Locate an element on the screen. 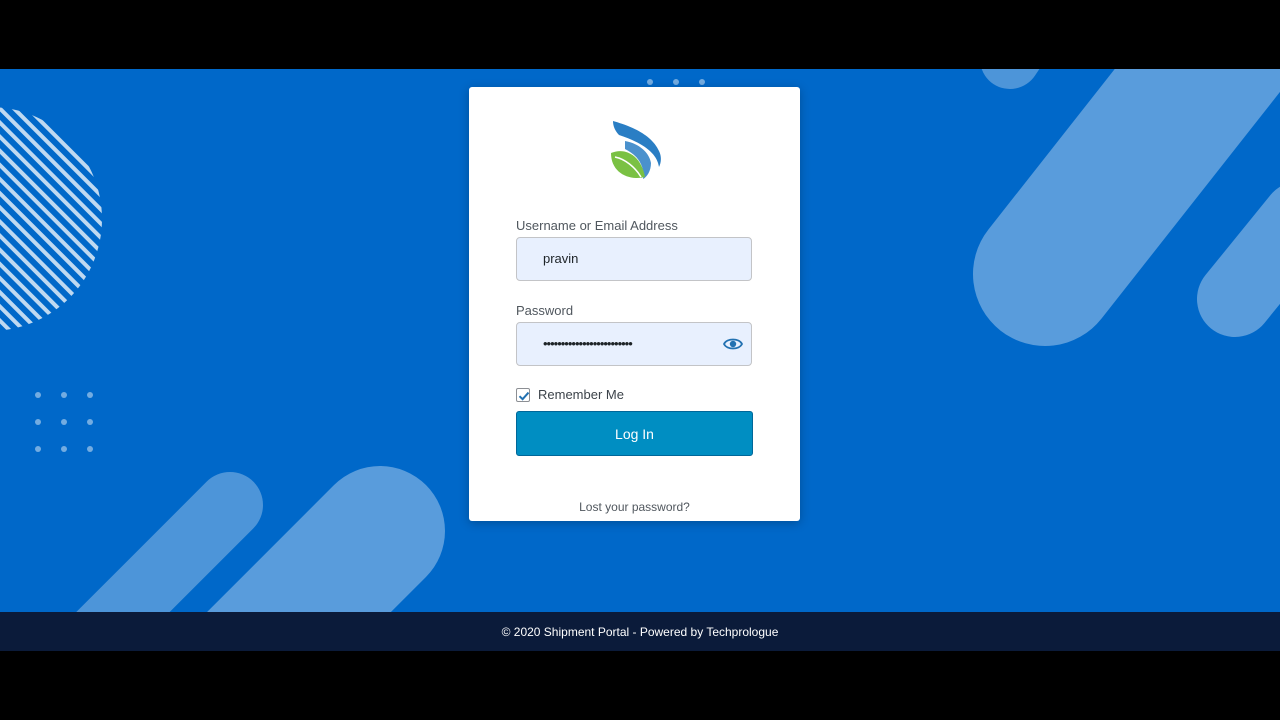 The width and height of the screenshot is (1280, 720). password-value: ••••••••••••••••••••••••• is located at coordinates (588, 343).